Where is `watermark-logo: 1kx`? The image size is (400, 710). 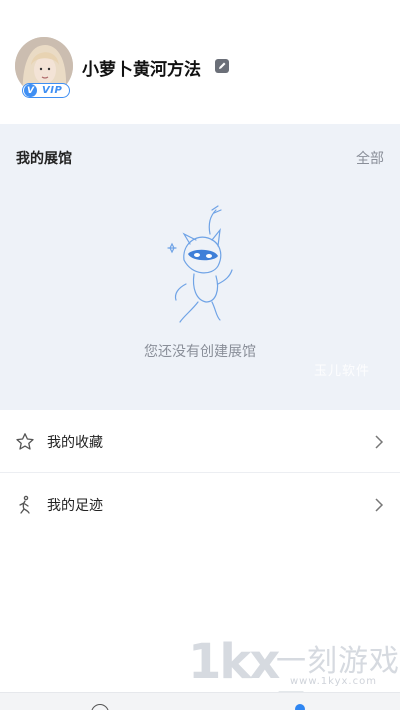 watermark-logo: 1kx is located at coordinates (234, 662).